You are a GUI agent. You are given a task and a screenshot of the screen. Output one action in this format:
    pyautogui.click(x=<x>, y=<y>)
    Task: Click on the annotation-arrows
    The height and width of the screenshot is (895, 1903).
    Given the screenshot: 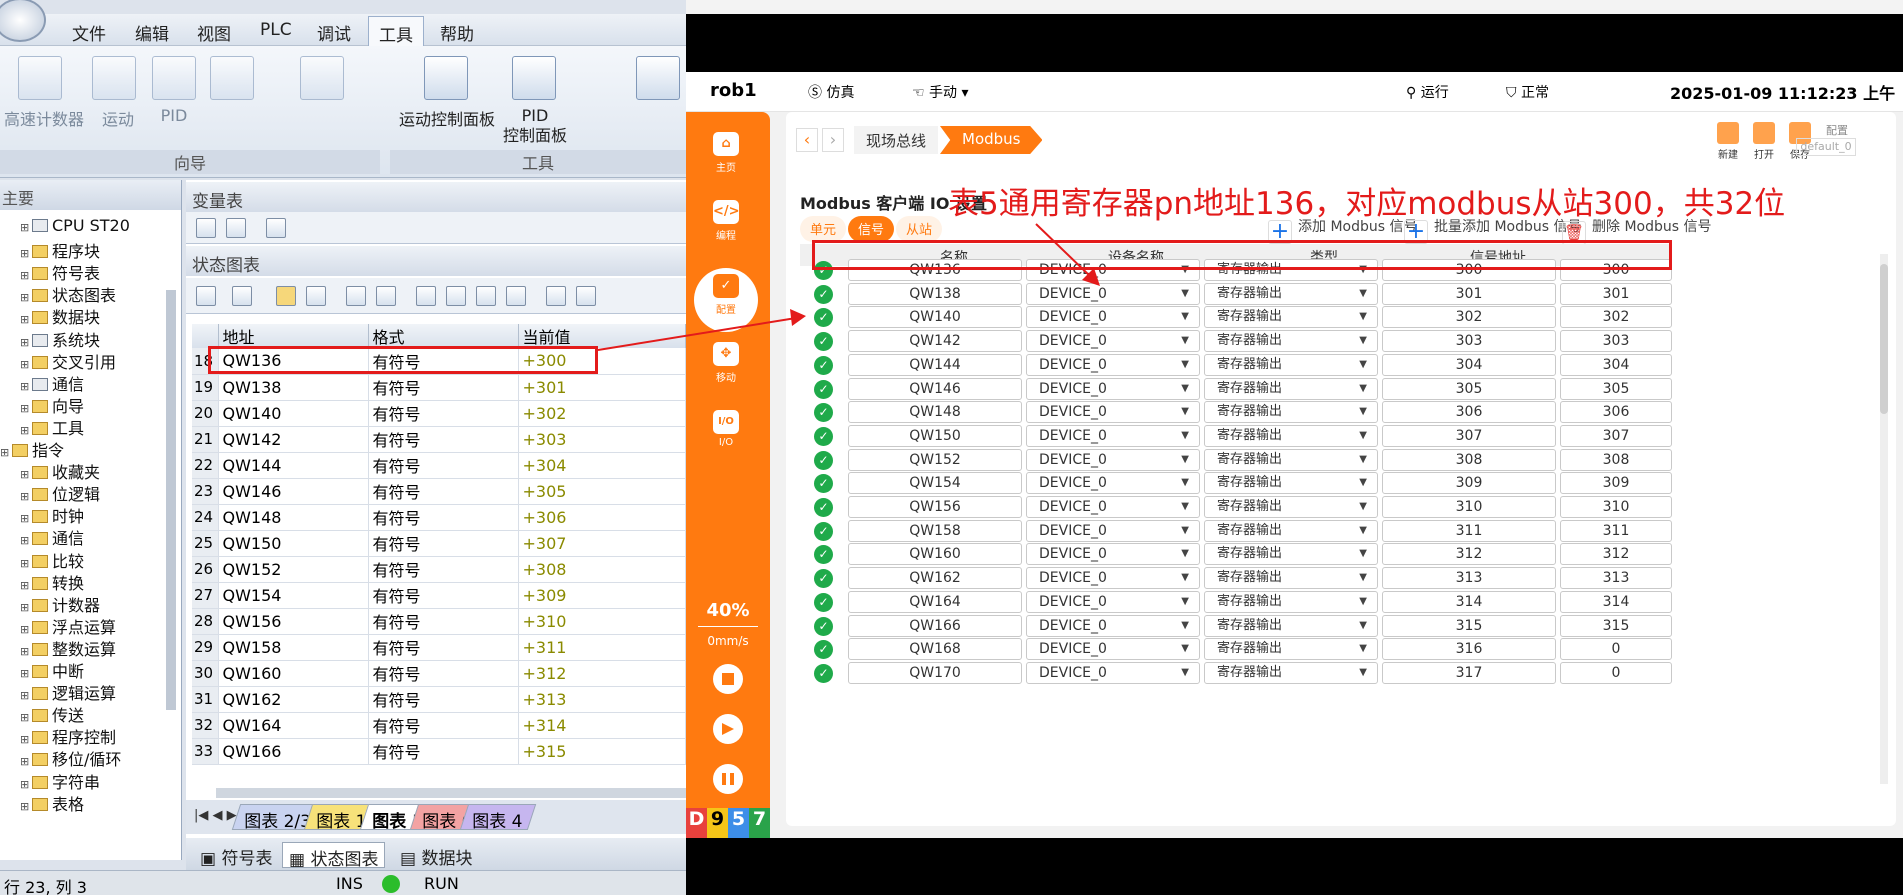 What is the action you would take?
    pyautogui.click(x=848, y=287)
    